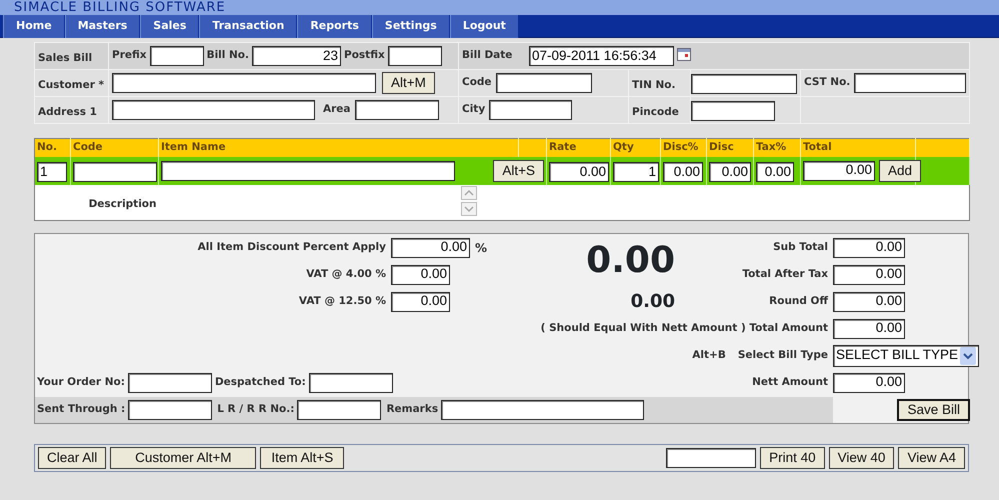 This screenshot has width=999, height=500. What do you see at coordinates (183, 458) in the screenshot?
I see `customer-button: Customer Alt+M` at bounding box center [183, 458].